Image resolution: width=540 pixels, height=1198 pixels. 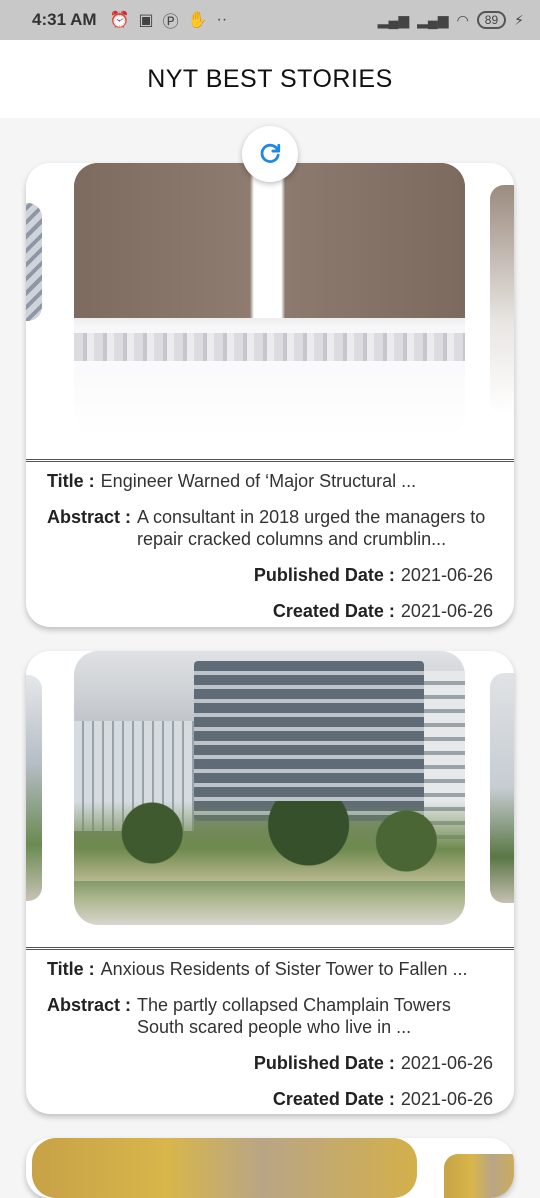 I want to click on battery-icon: 89, so click(x=491, y=20).